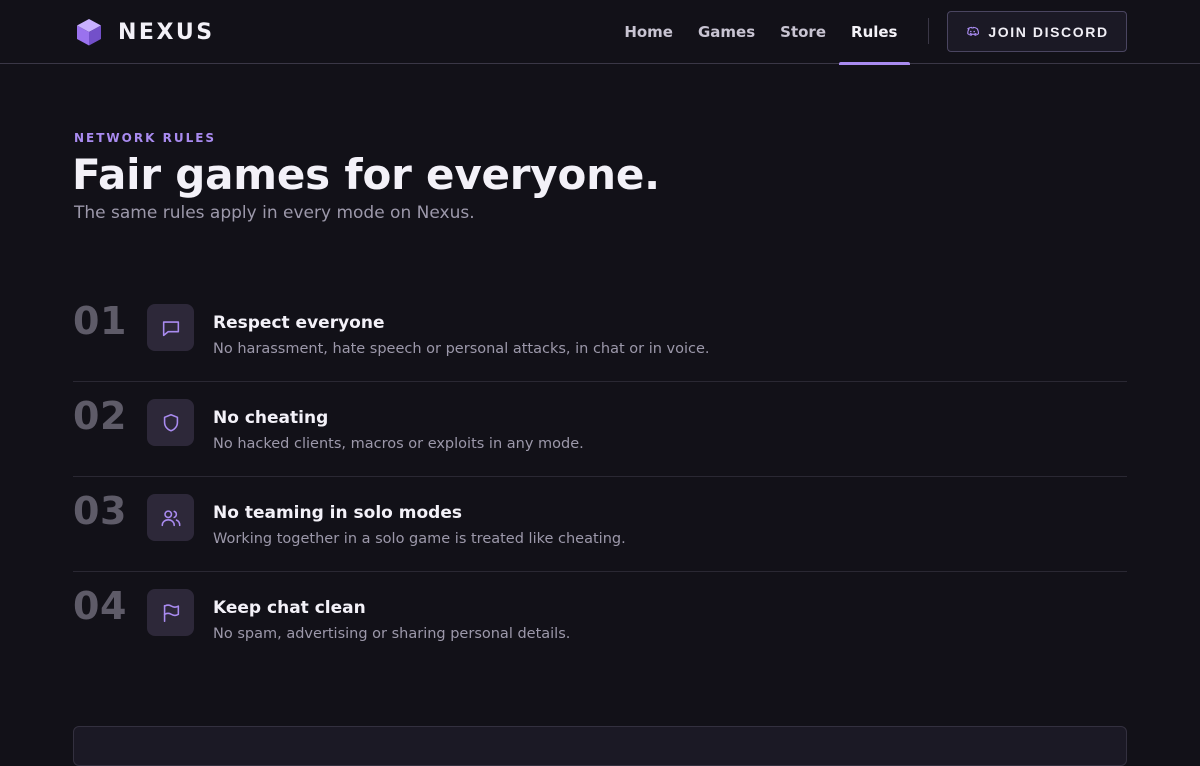 This screenshot has height=766, width=1200. What do you see at coordinates (366, 174) in the screenshot?
I see `page-title: Fair games for everyone.` at bounding box center [366, 174].